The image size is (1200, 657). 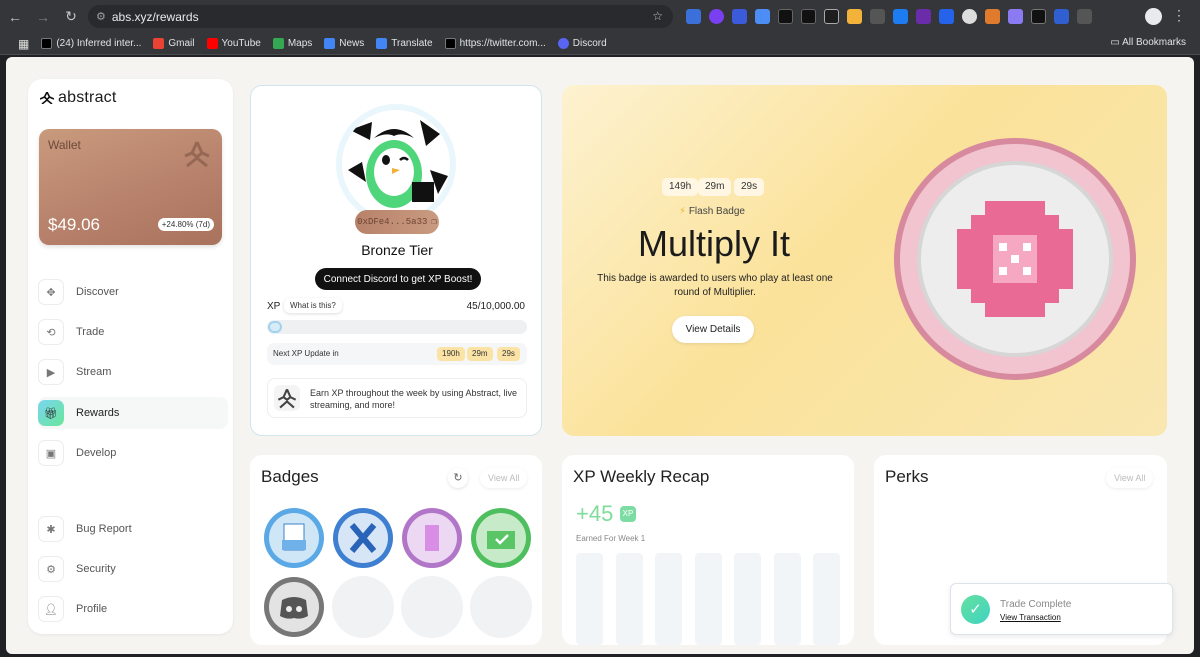 I want to click on sidebar-item-label: Stream, so click(x=94, y=372).